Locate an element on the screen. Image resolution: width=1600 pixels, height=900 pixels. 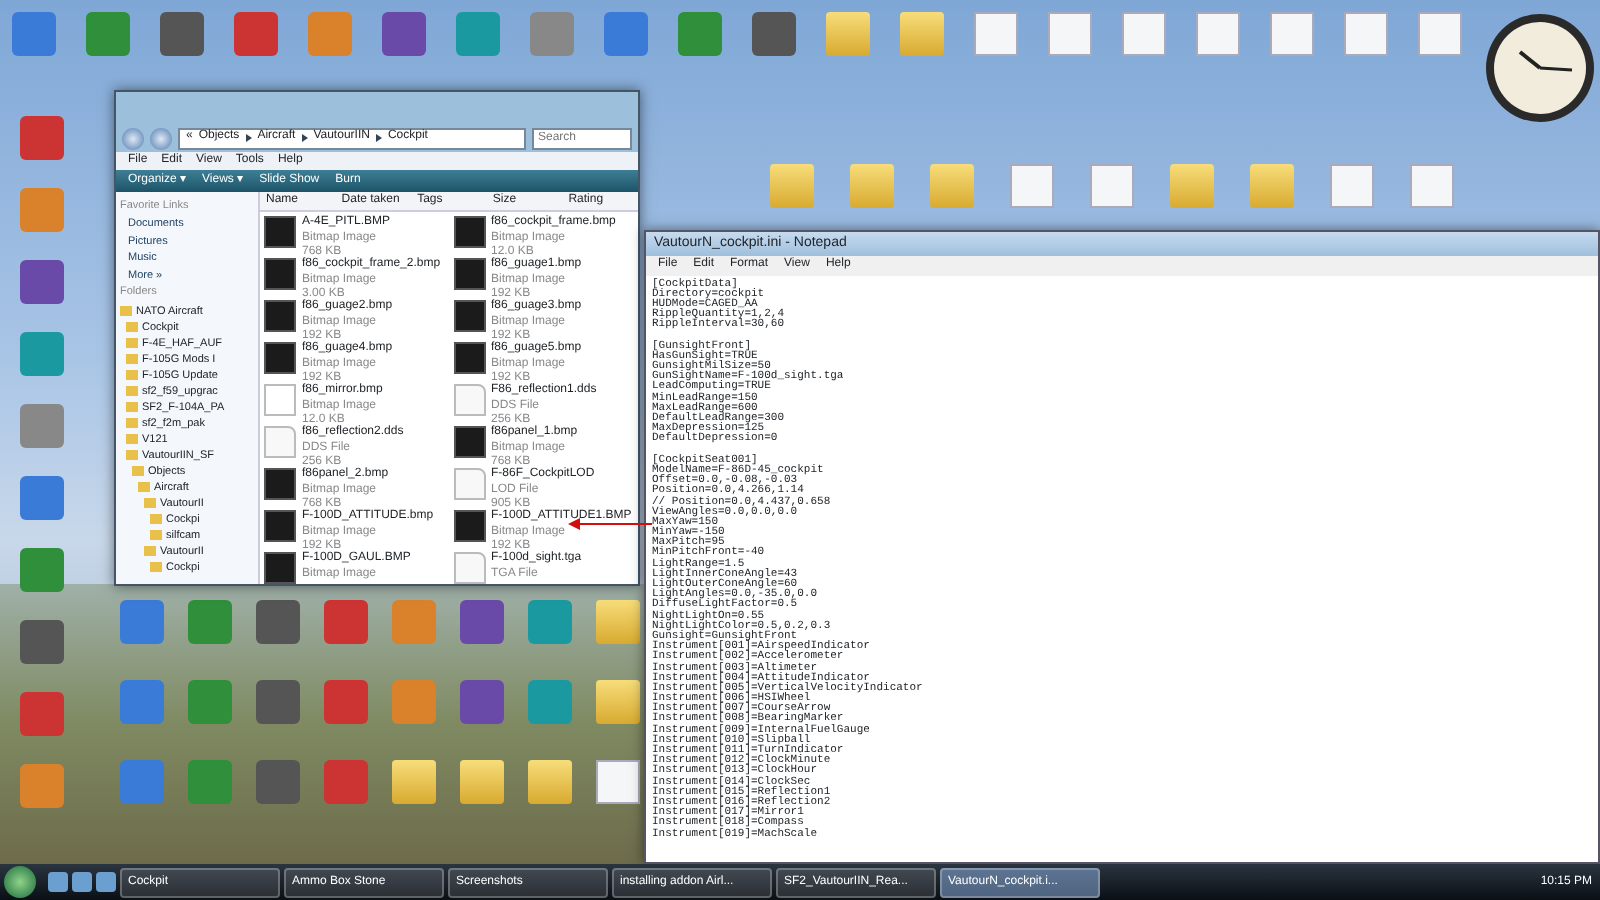
forward-button is located at coordinates (161, 138).